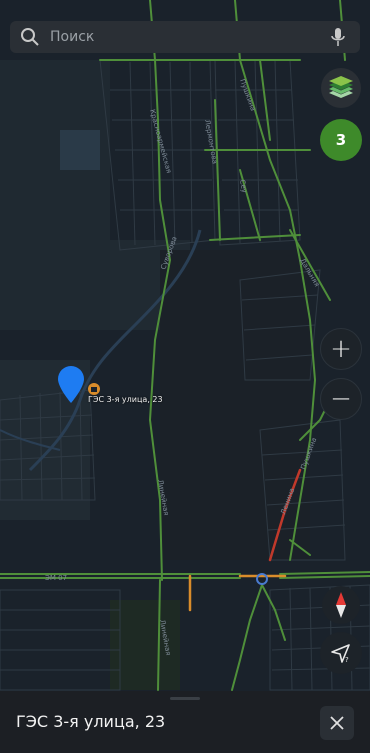  I want to click on search-bar: Поиск, so click(185, 37).